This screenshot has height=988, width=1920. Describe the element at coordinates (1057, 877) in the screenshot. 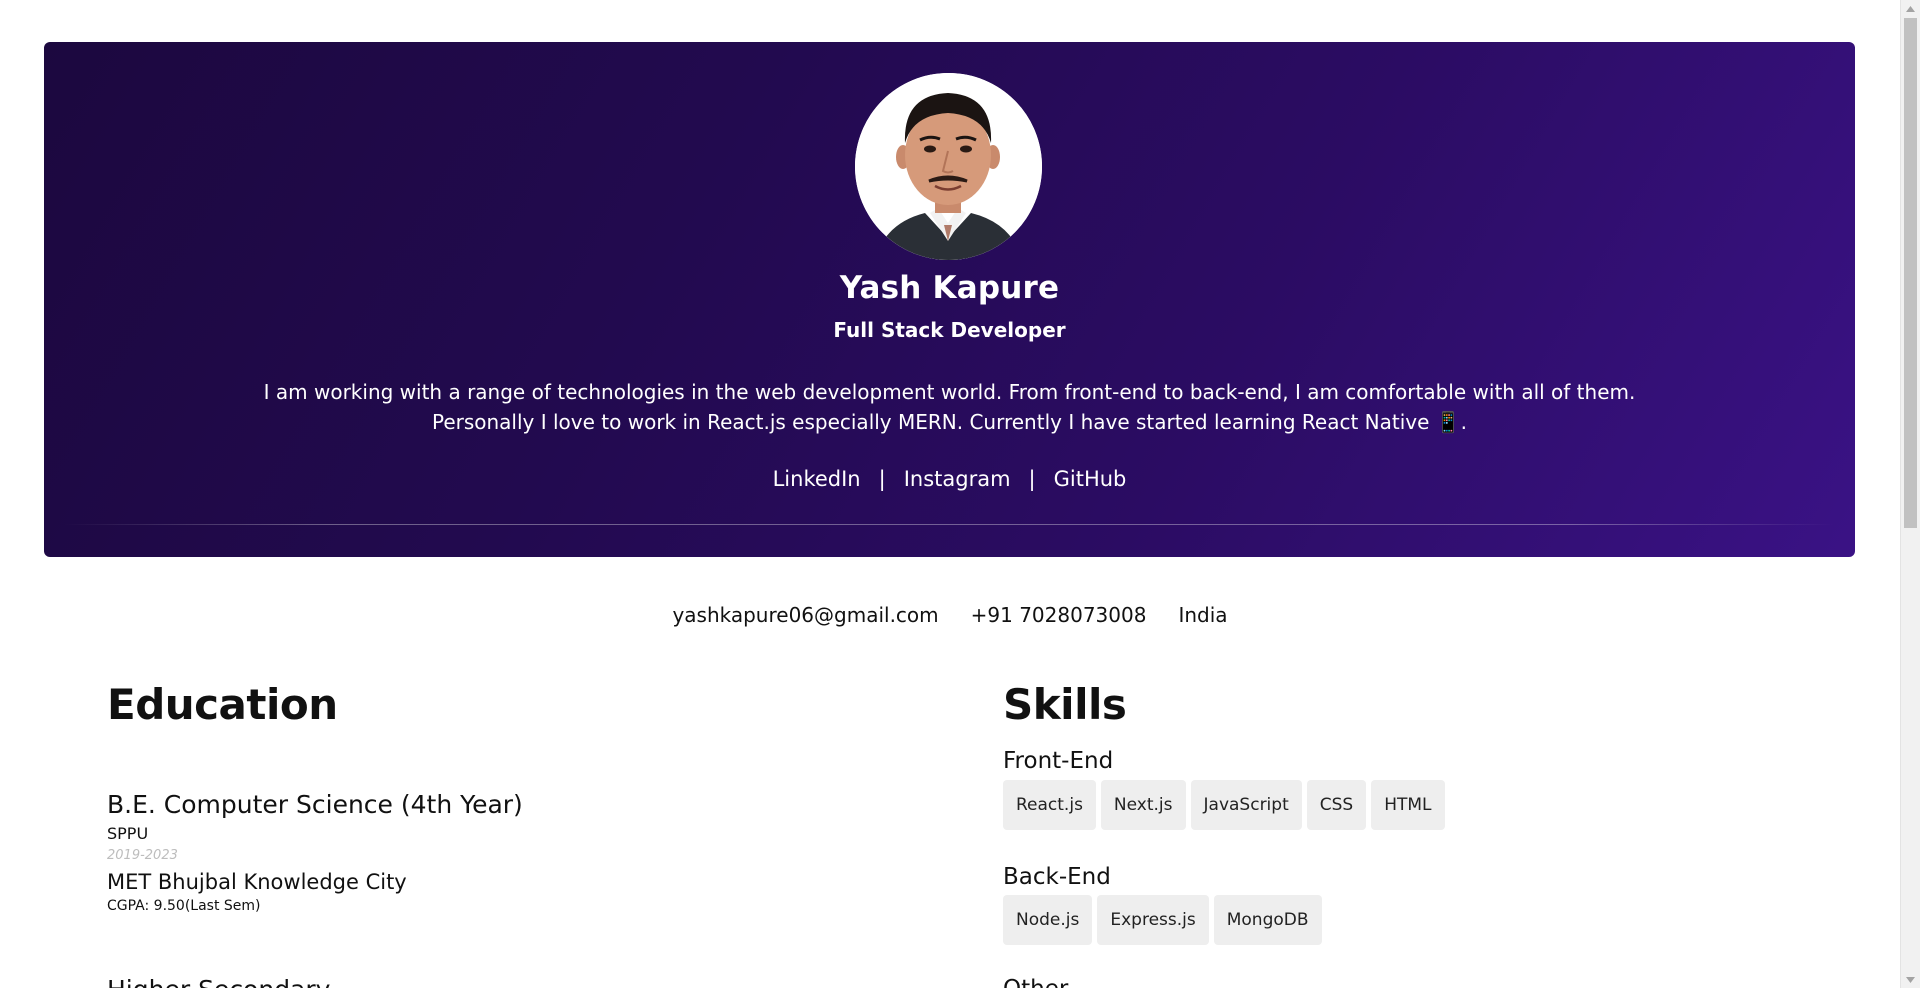

I see `backend-heading: Back-End` at that location.